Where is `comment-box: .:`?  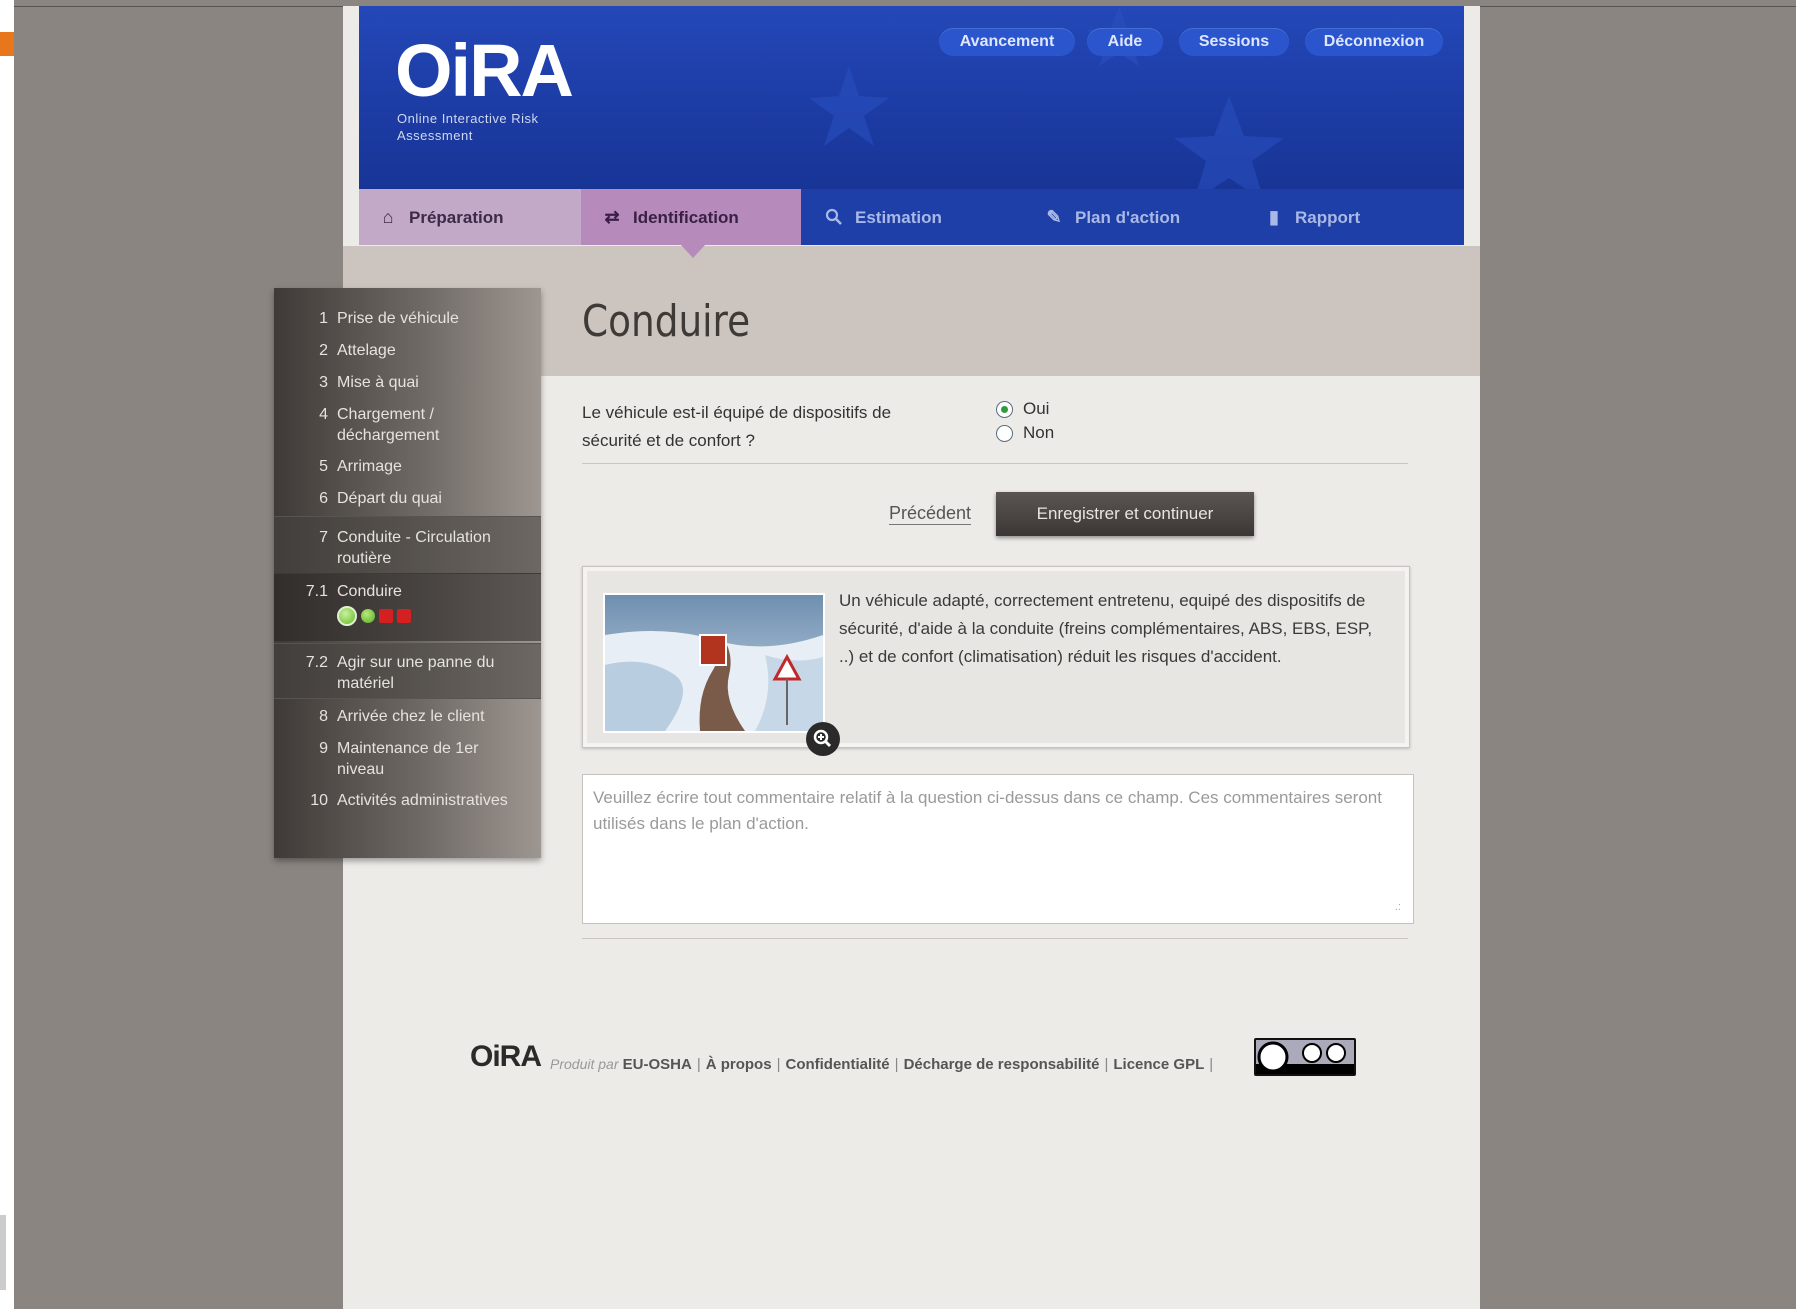 comment-box: .: is located at coordinates (998, 849).